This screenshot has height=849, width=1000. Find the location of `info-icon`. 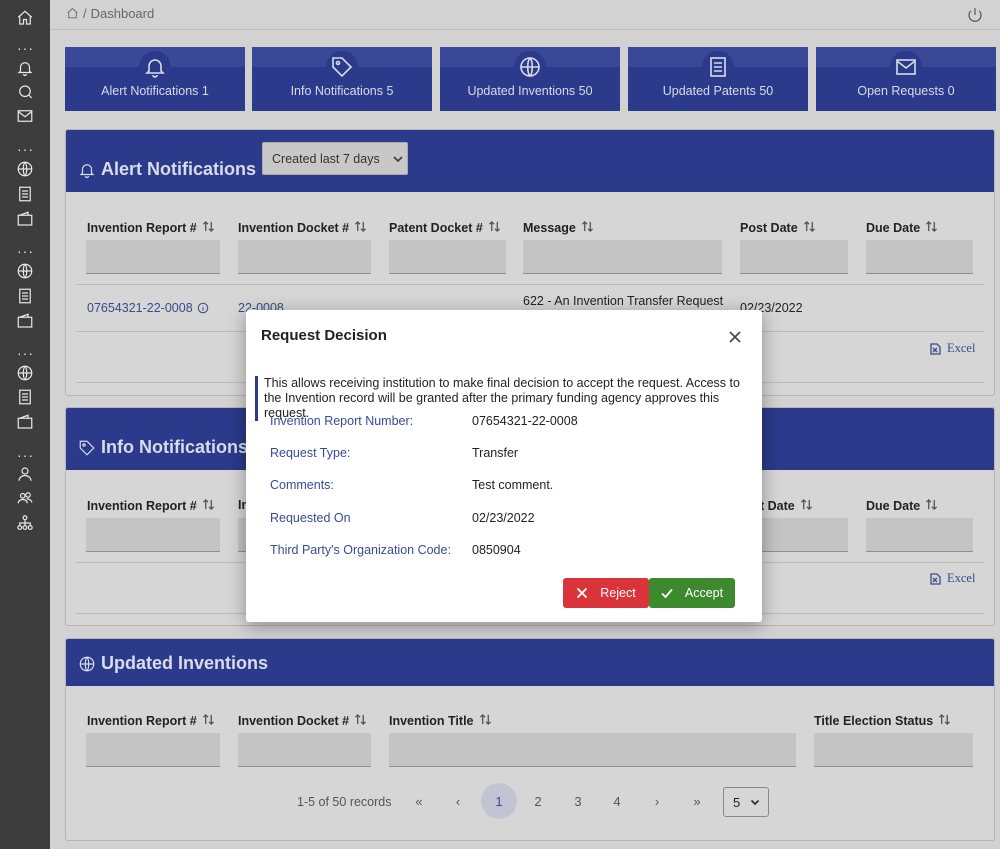

info-icon is located at coordinates (203, 308).